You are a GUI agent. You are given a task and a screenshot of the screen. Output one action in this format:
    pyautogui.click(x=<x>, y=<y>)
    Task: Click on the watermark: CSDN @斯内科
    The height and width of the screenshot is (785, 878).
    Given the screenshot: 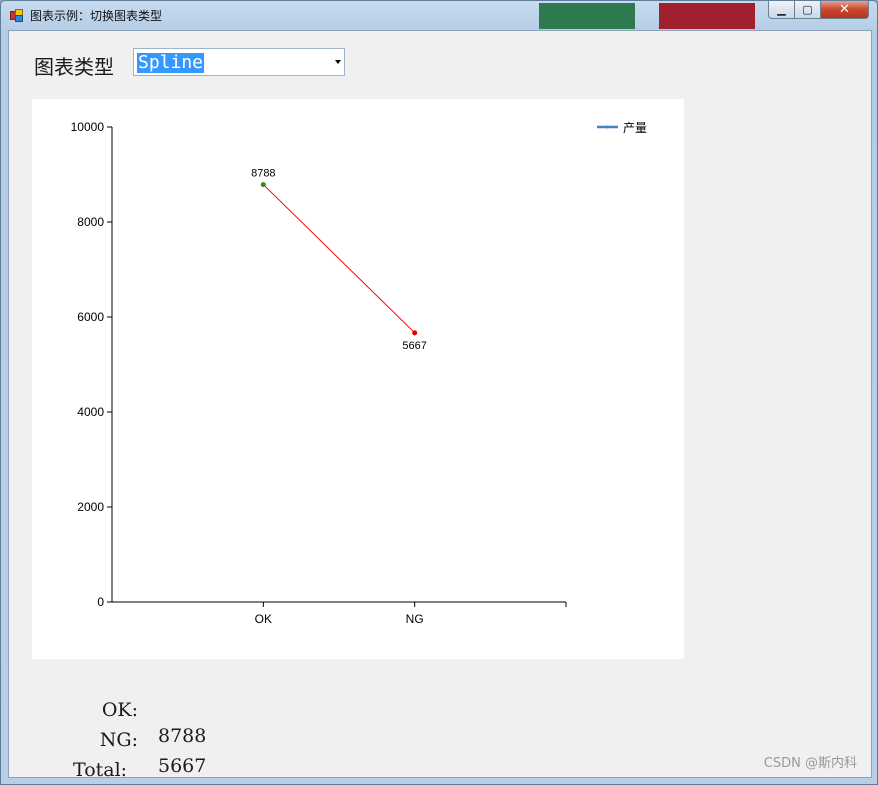 What is the action you would take?
    pyautogui.click(x=810, y=763)
    